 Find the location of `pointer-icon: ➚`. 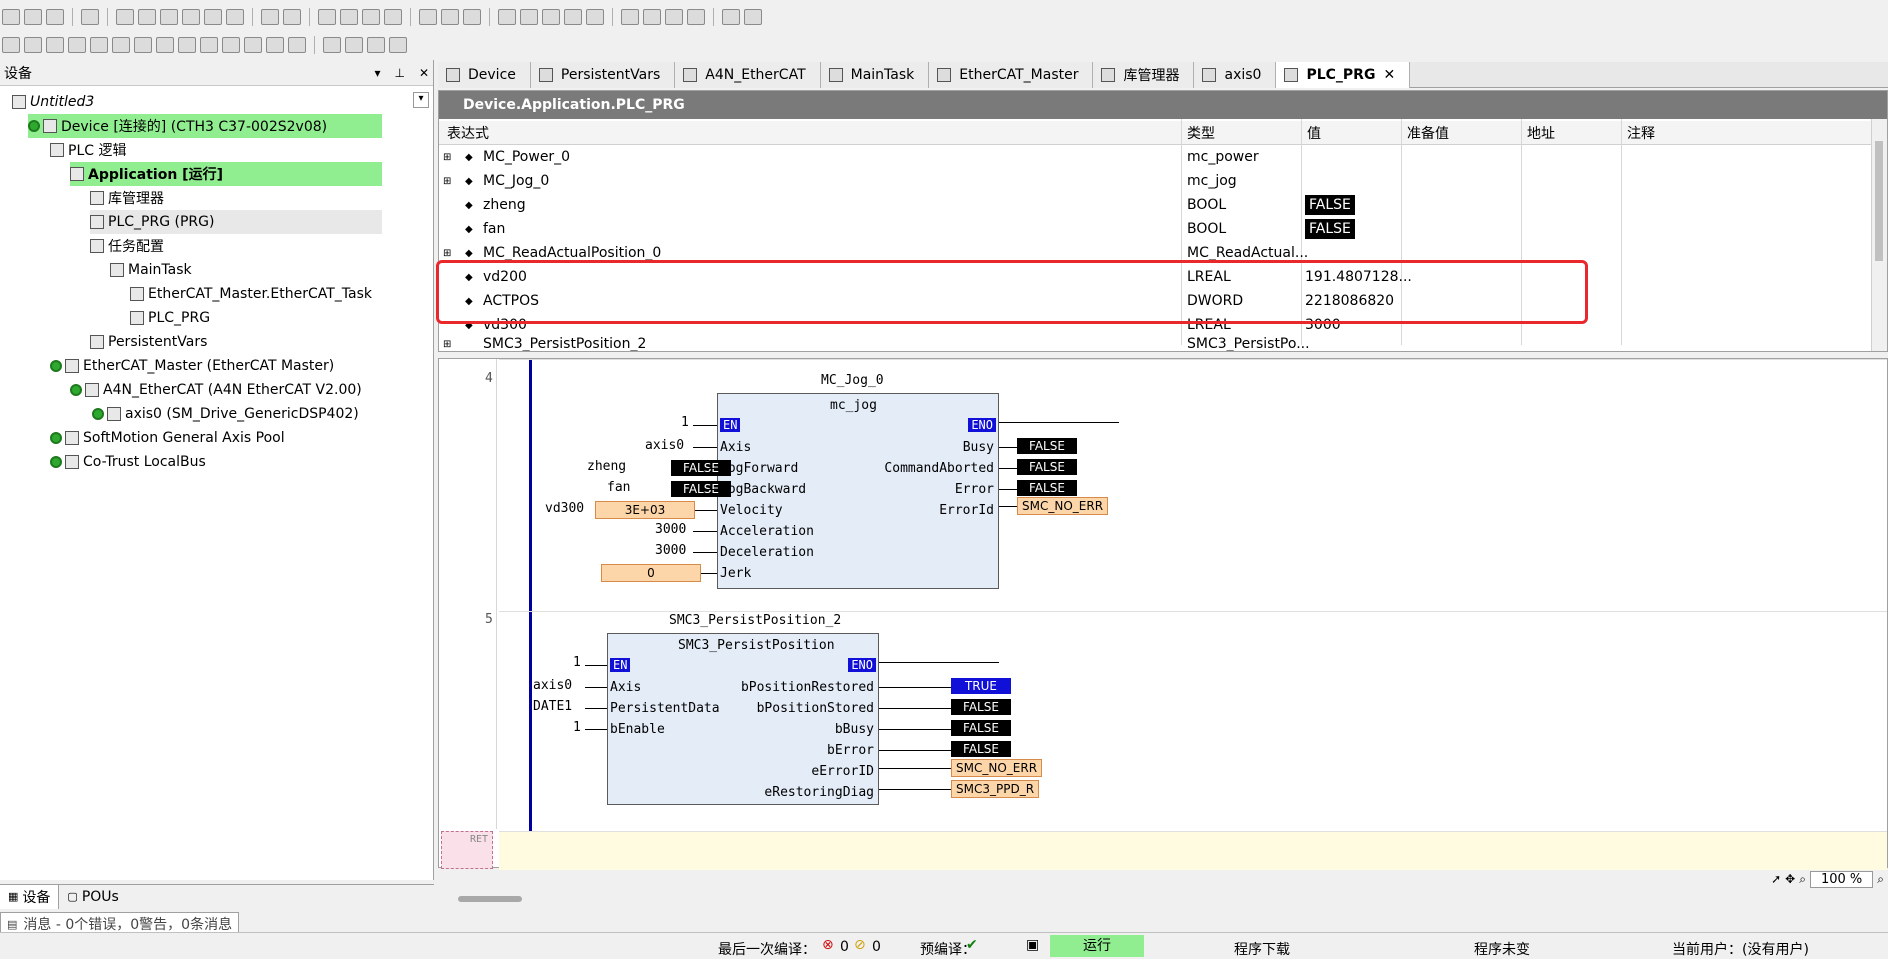

pointer-icon: ➚ is located at coordinates (1776, 879).